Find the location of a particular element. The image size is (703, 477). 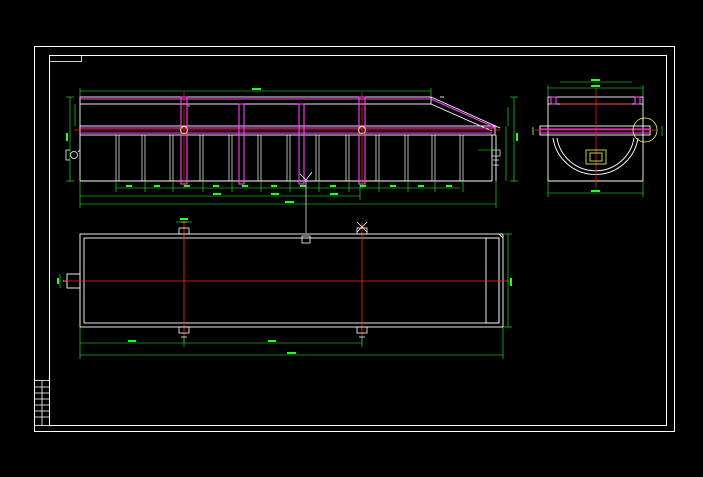

side-dimensions is located at coordinates (605, 139).